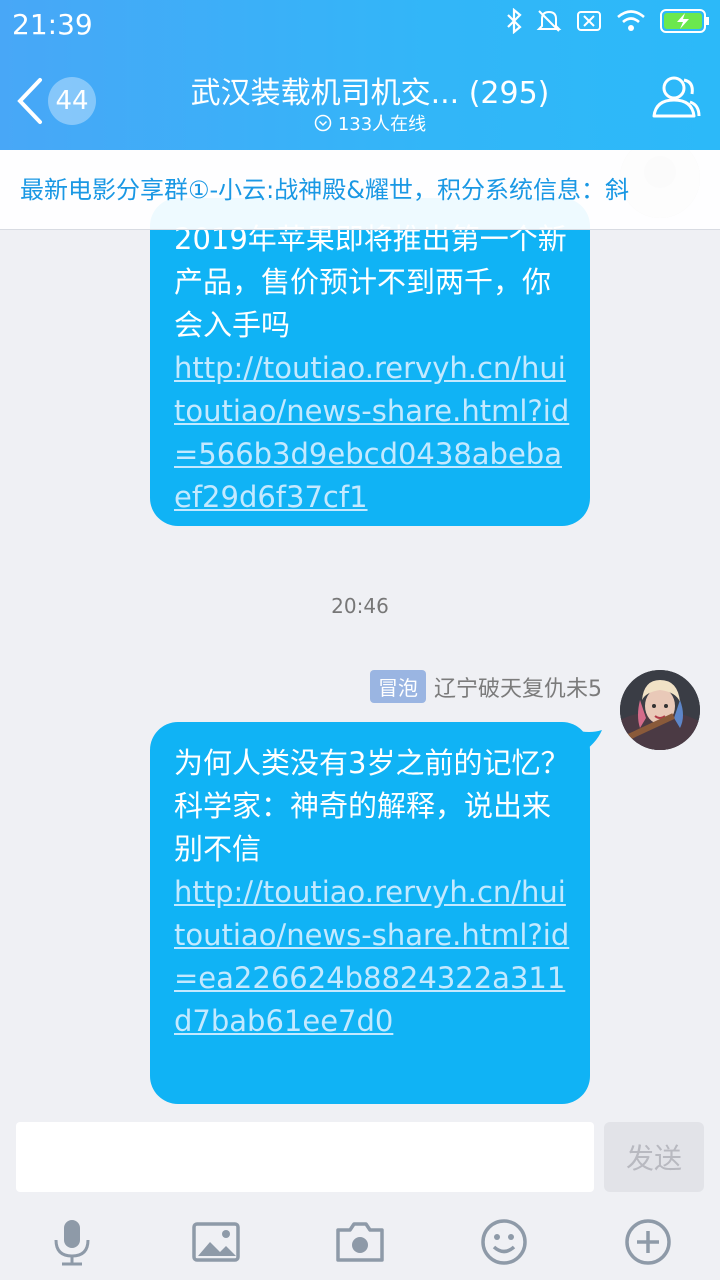 This screenshot has width=720, height=1280. Describe the element at coordinates (676, 98) in the screenshot. I see `group-members-icon` at that location.